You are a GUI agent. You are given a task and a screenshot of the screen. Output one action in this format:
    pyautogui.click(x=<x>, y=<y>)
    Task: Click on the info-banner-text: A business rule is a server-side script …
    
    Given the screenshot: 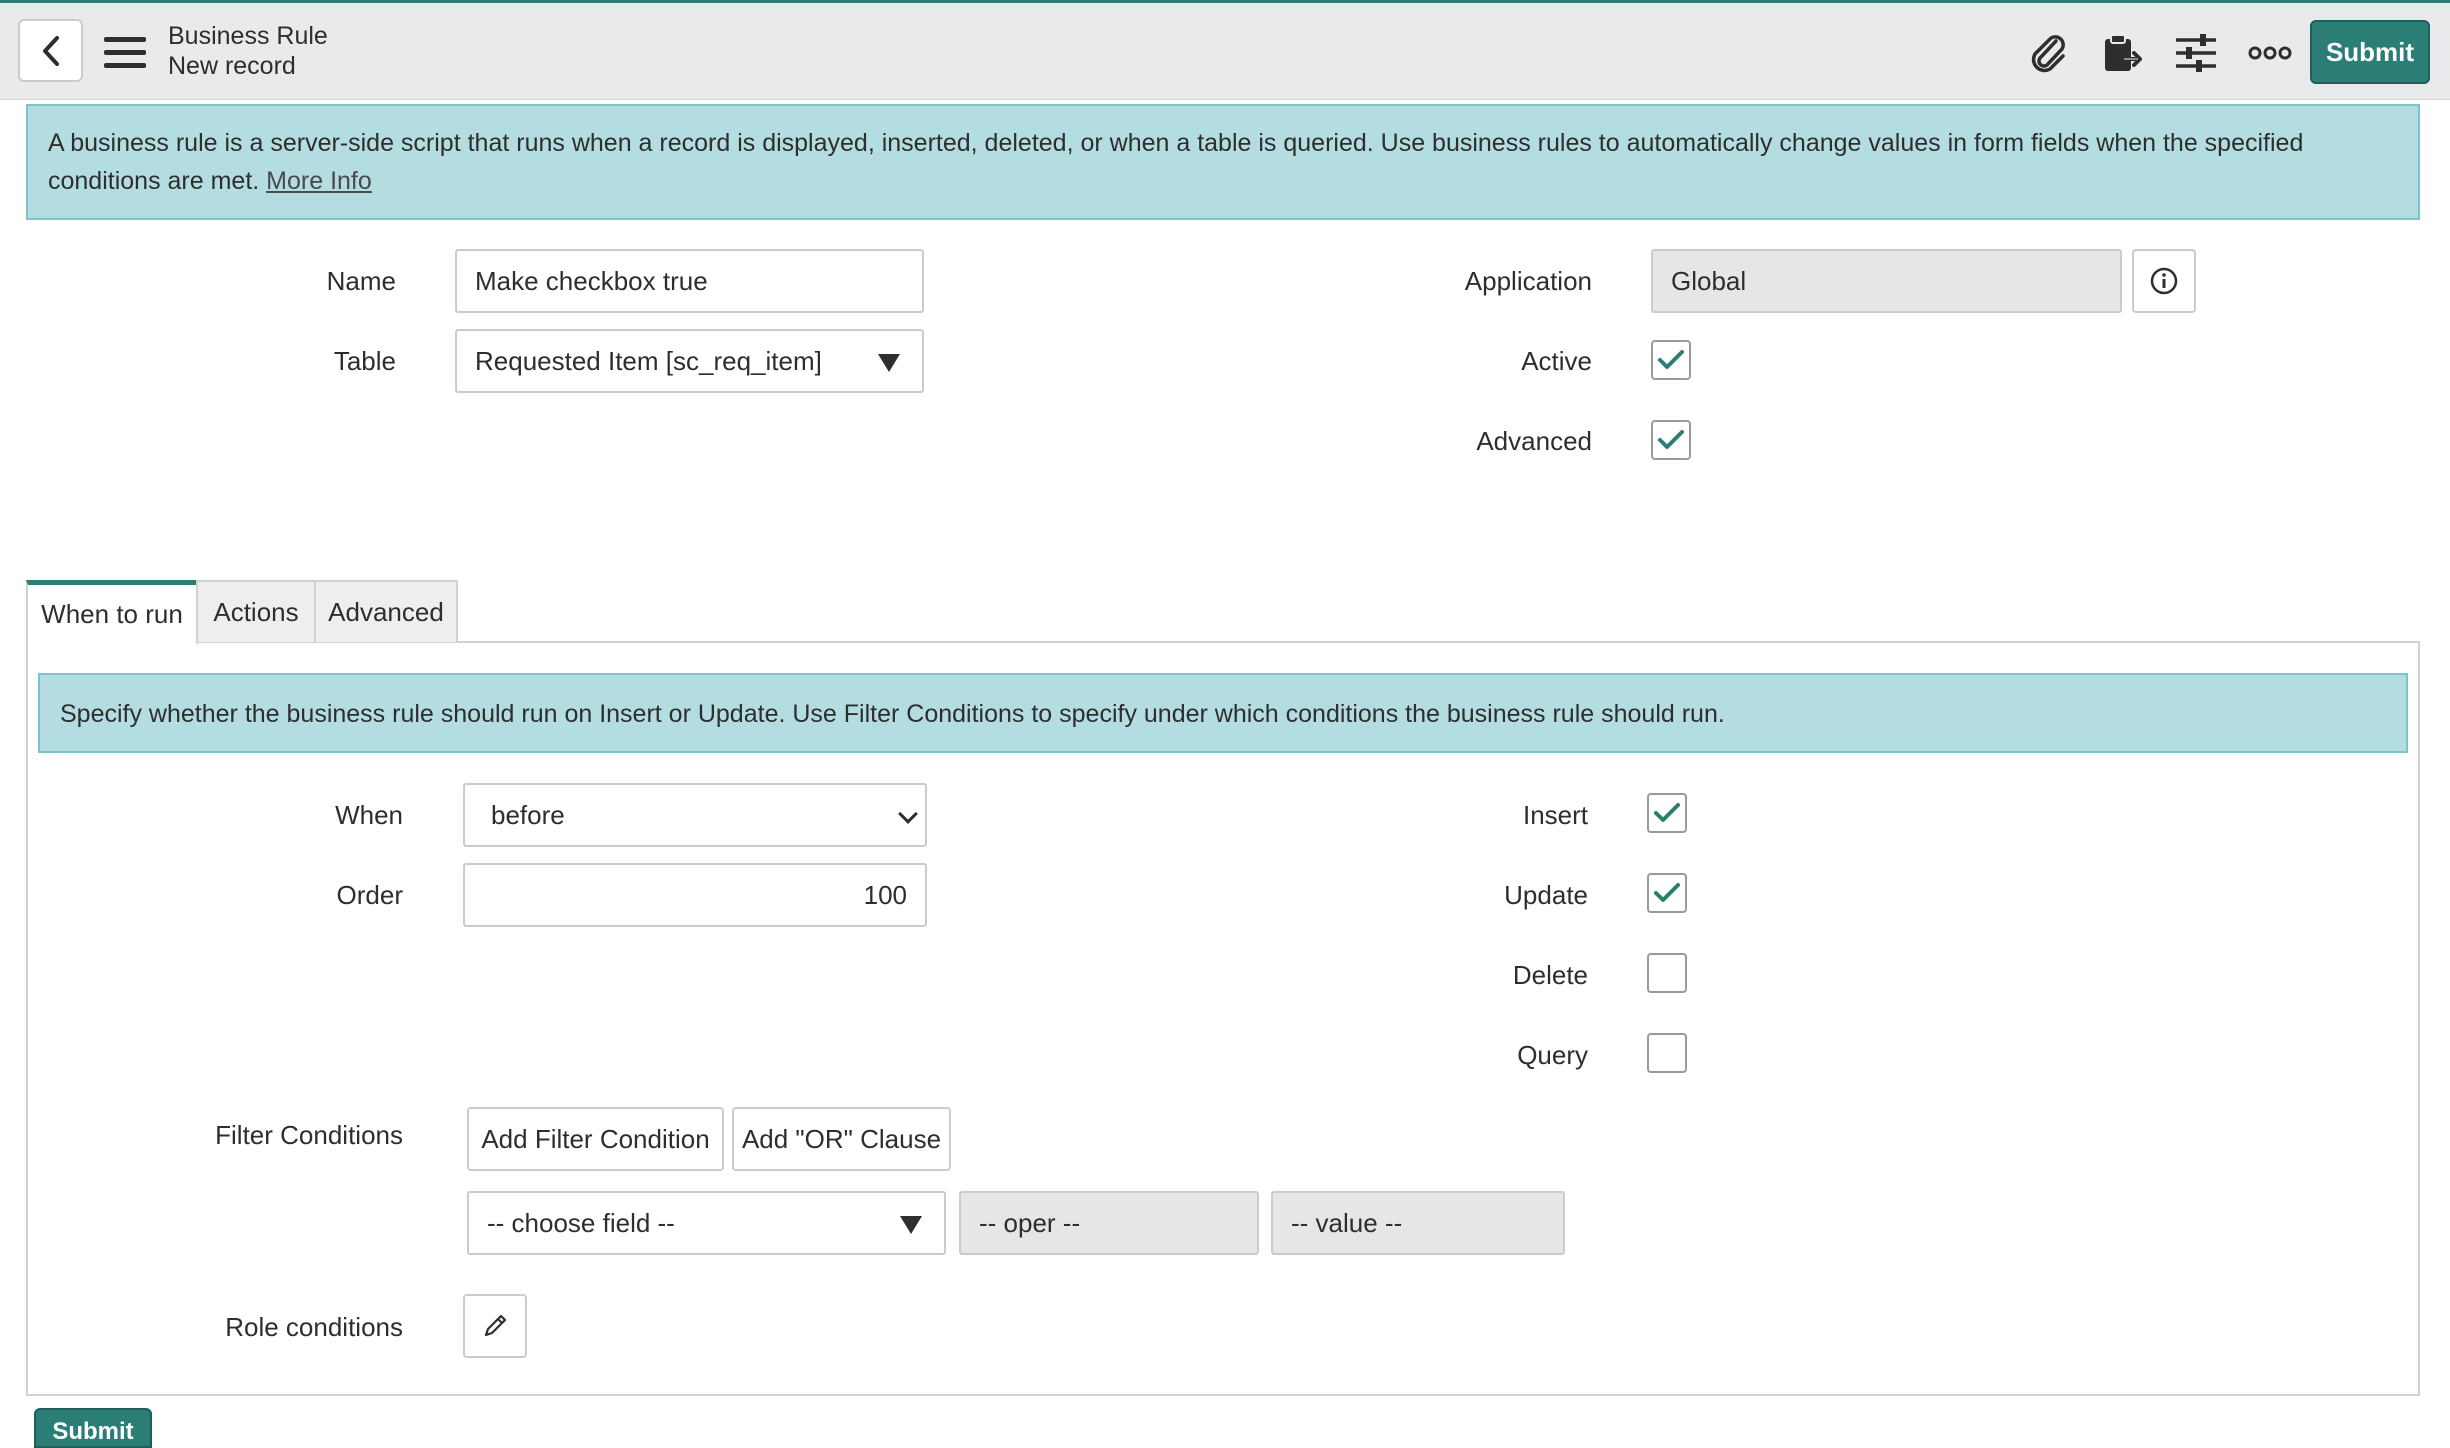 What is the action you would take?
    pyautogui.click(x=1176, y=162)
    